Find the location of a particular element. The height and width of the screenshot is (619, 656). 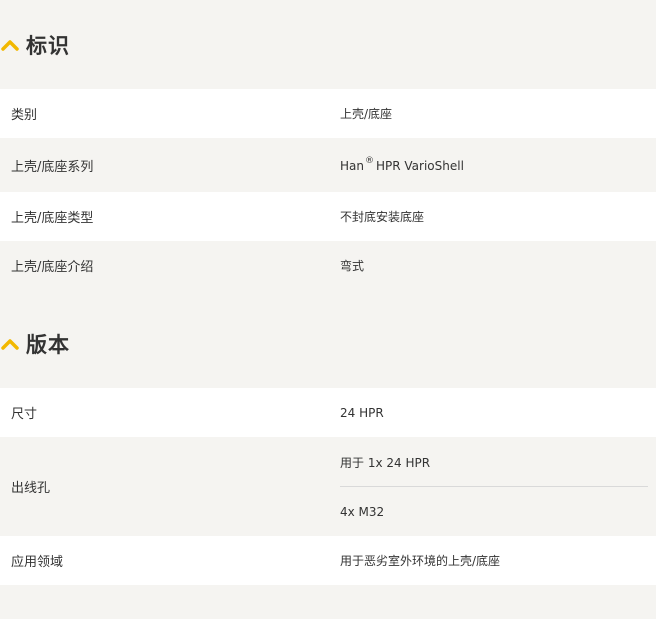

row-label: 应用领域 is located at coordinates (37, 562).